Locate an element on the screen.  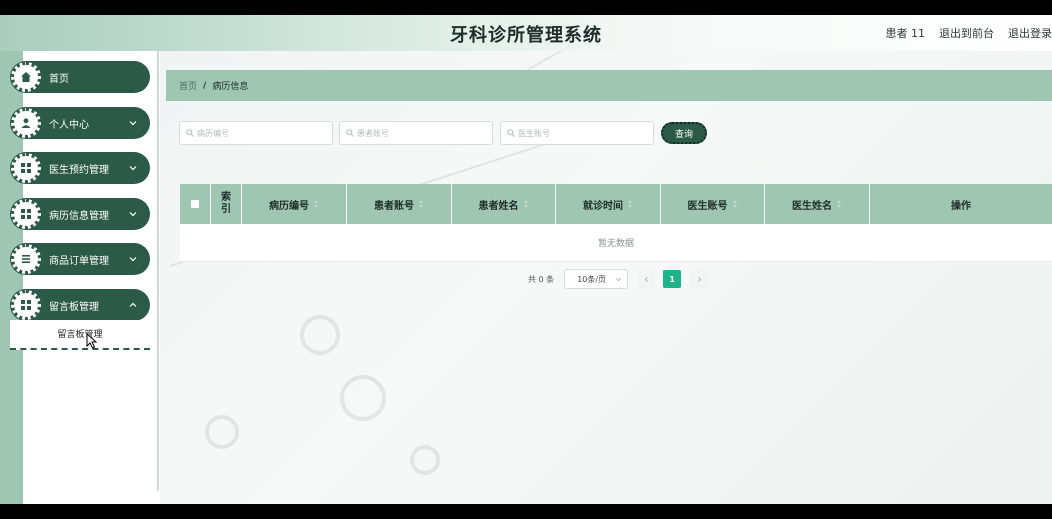
column-header-patient-account: 患者账号 is located at coordinates (399, 204).